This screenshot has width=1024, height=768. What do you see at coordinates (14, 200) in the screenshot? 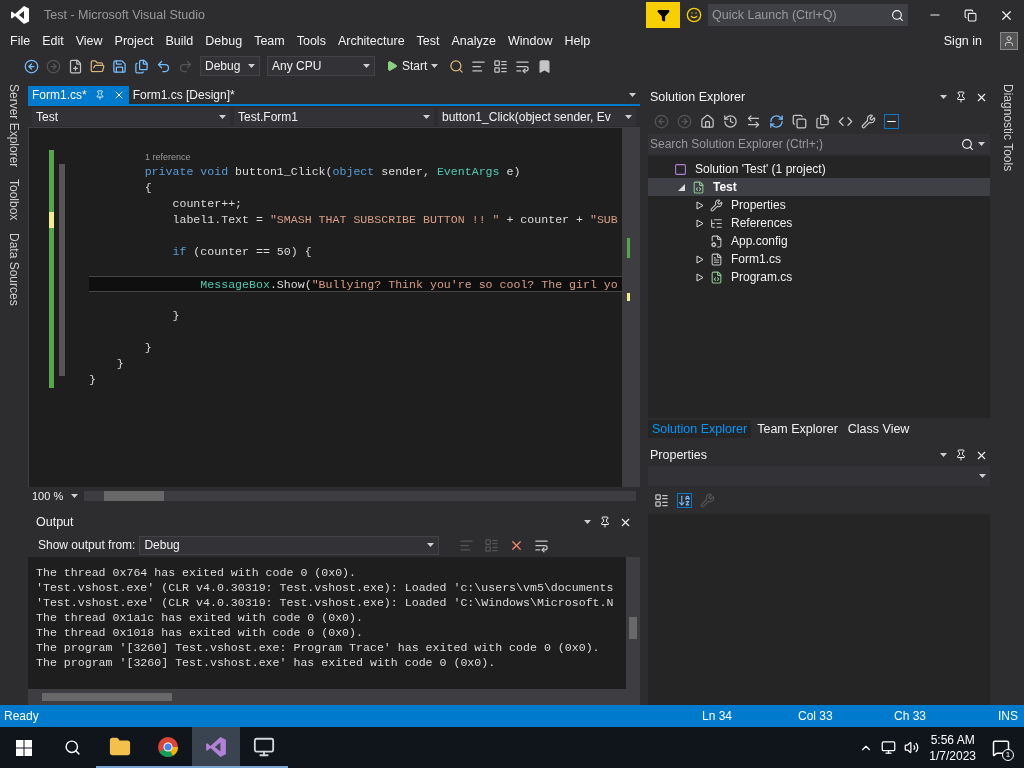
I see `side-tab: Toolbox` at bounding box center [14, 200].